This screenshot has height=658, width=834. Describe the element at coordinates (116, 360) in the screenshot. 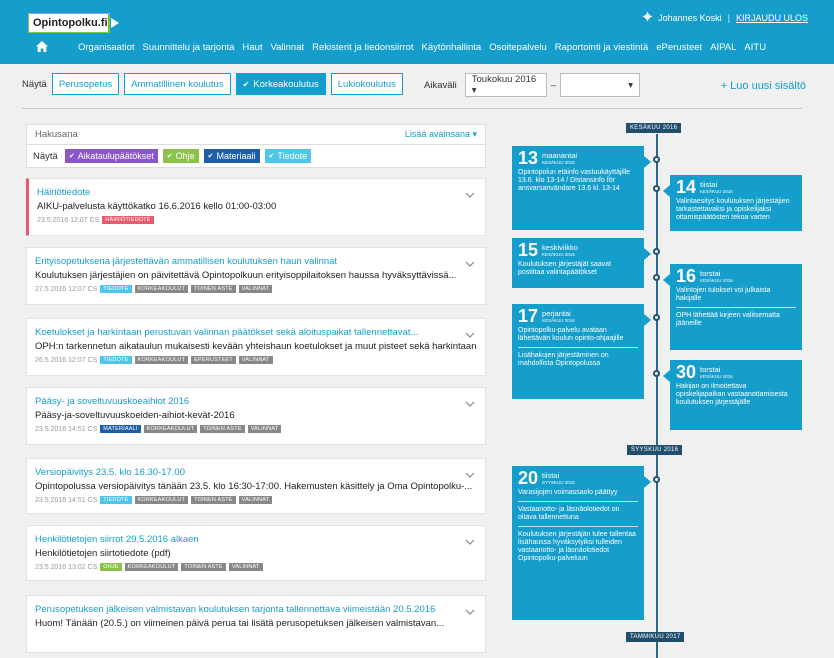

I see `news-tag: TIEDOTE` at that location.